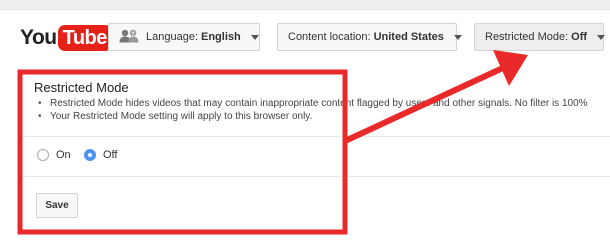 Image resolution: width=610 pixels, height=246 pixels. Describe the element at coordinates (84, 38) in the screenshot. I see `logo-tube-text: Tube` at that location.